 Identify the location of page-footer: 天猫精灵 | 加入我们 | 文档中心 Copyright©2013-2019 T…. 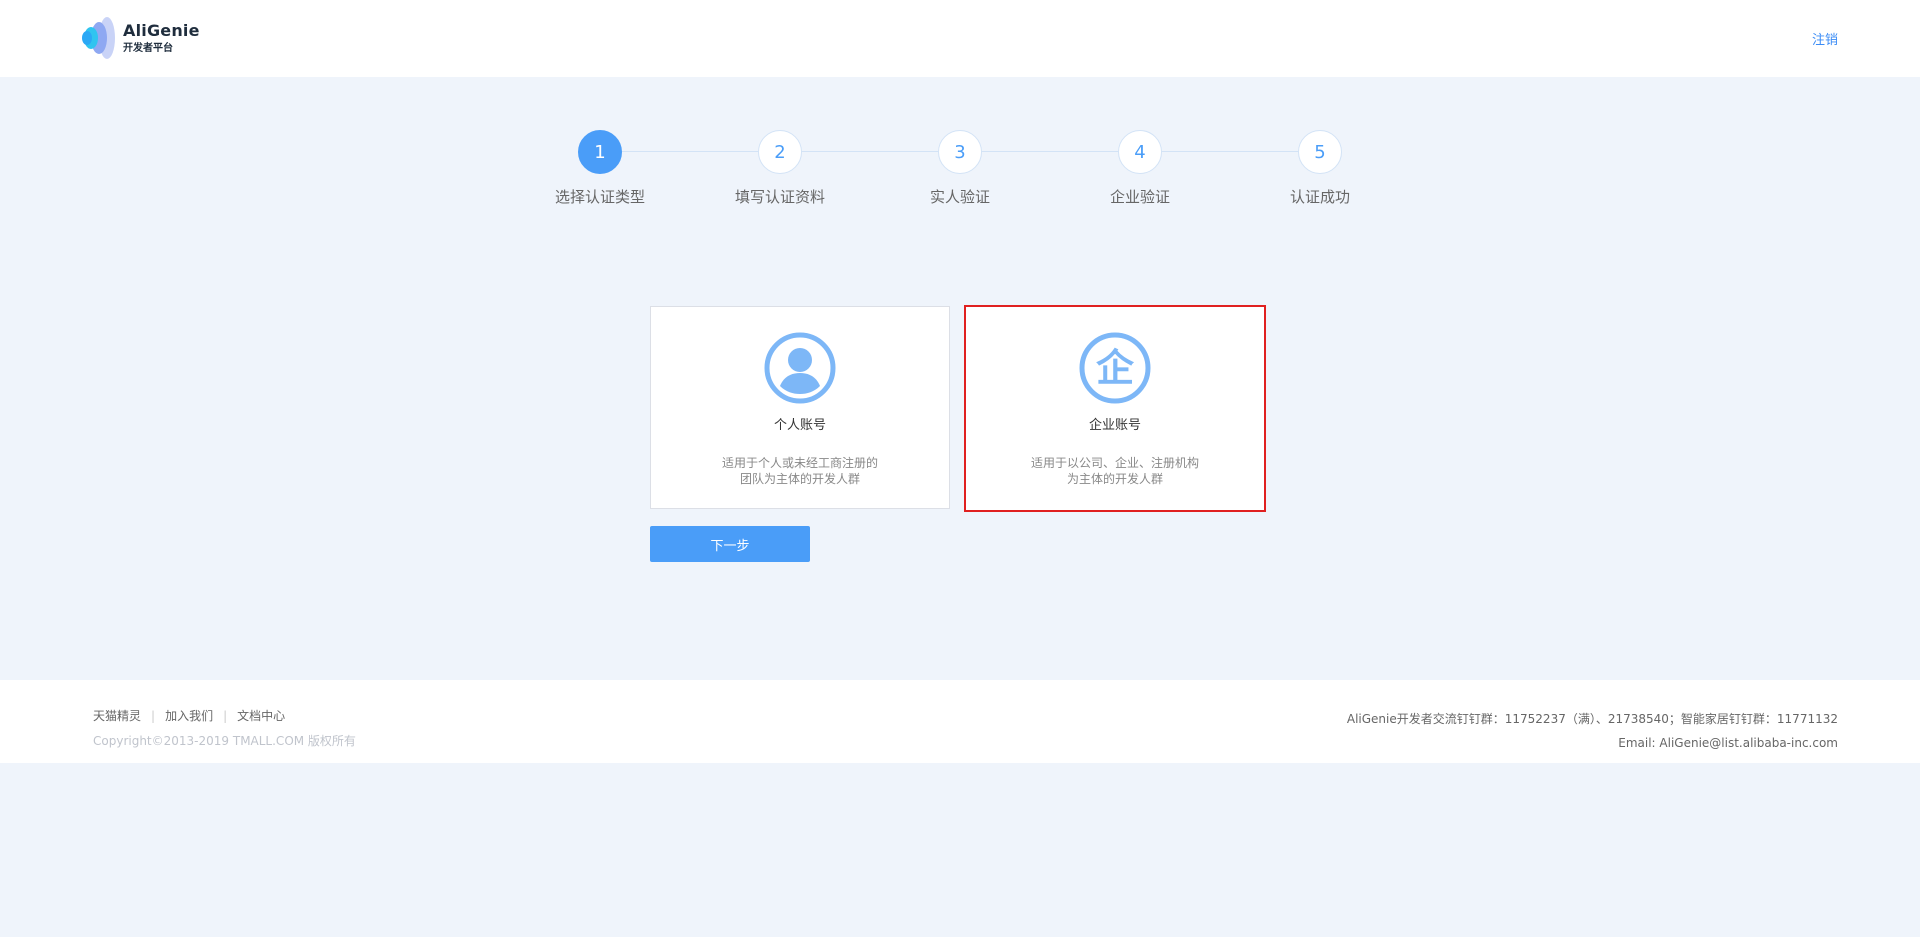
(960, 721).